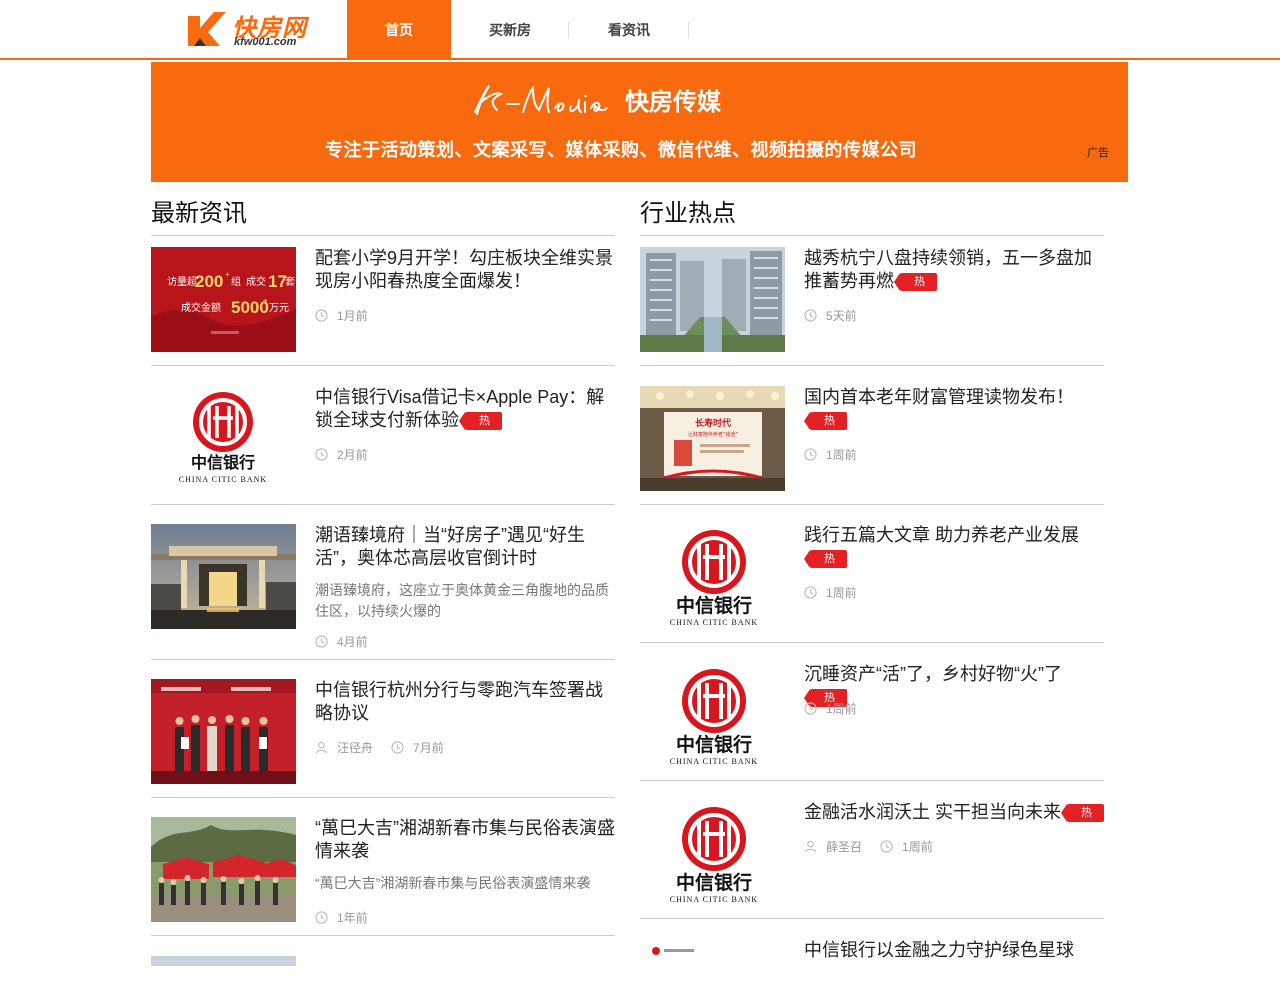  I want to click on news-title-text: “萬巳大吉”湘湖新春市集与民俗表演盛情来袭, so click(465, 839).